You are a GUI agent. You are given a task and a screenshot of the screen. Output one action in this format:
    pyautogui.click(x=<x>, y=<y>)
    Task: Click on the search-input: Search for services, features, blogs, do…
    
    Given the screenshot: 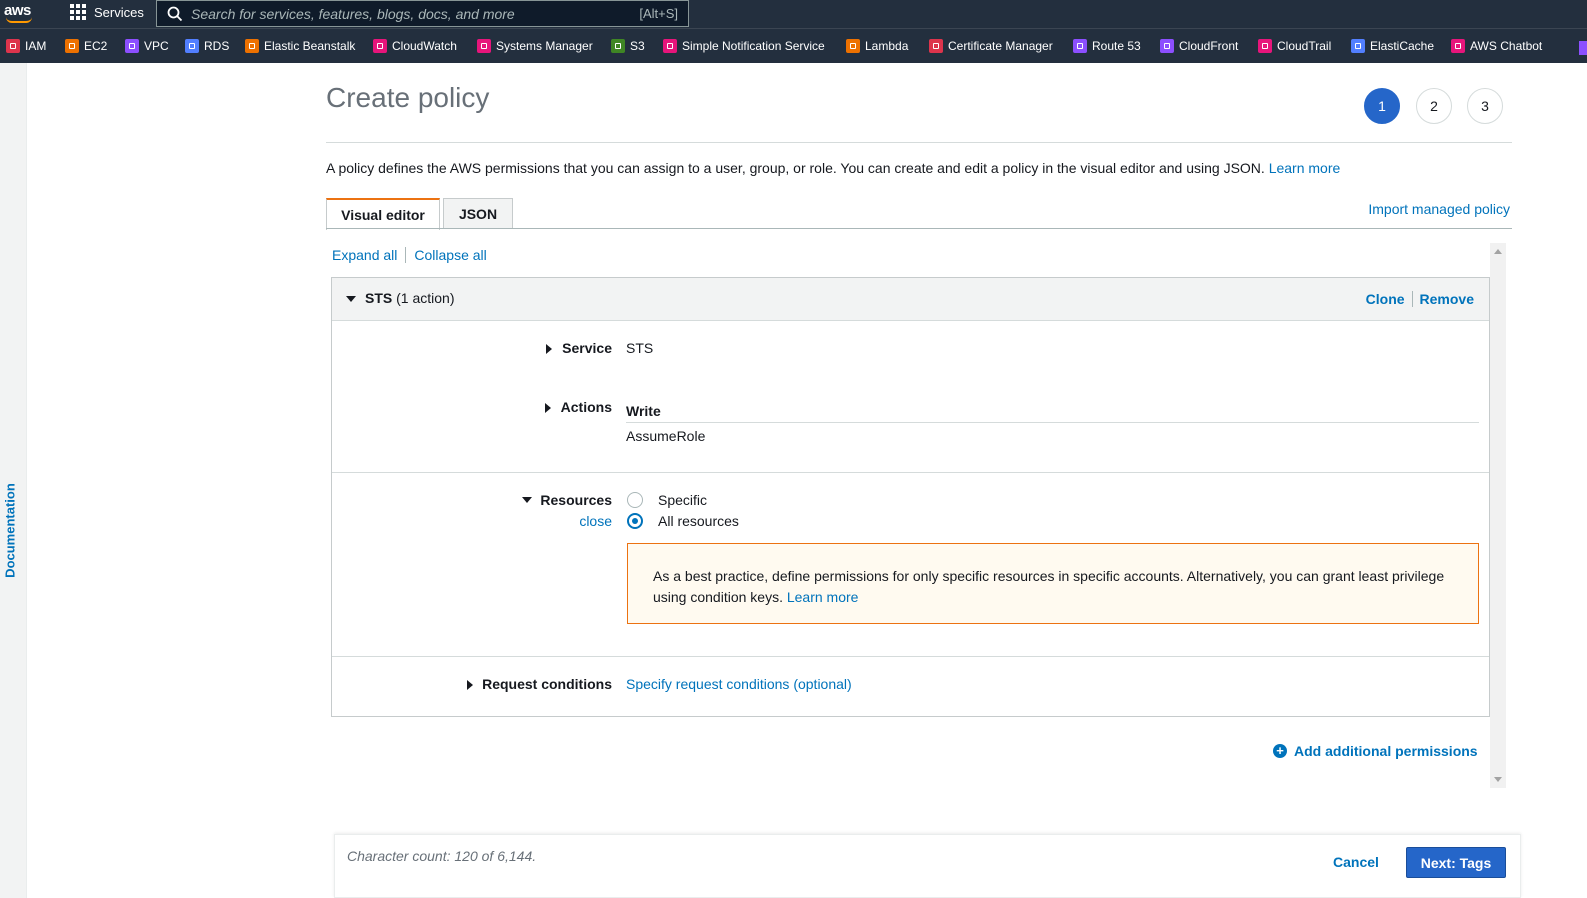 What is the action you would take?
    pyautogui.click(x=422, y=13)
    